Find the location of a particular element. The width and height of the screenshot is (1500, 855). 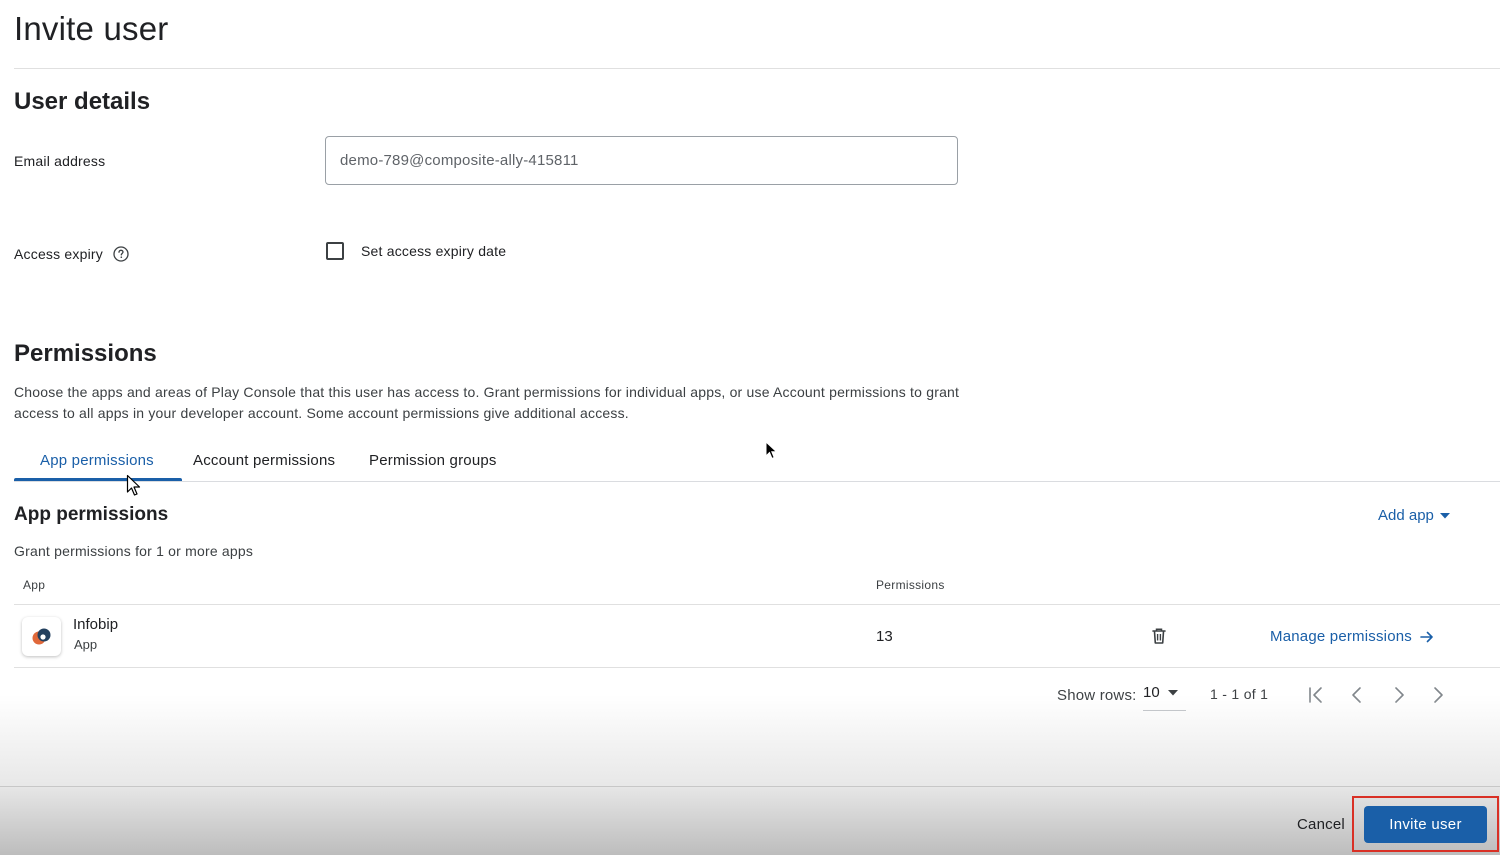

first-page-icon is located at coordinates (1316, 695).